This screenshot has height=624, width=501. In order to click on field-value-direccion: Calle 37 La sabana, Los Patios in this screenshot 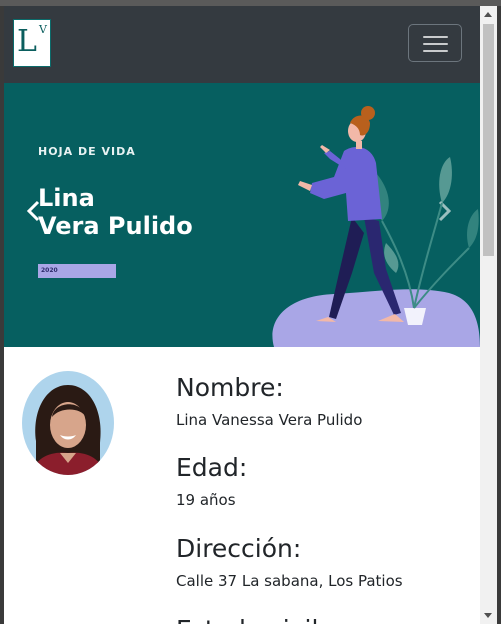, I will do `click(289, 581)`.